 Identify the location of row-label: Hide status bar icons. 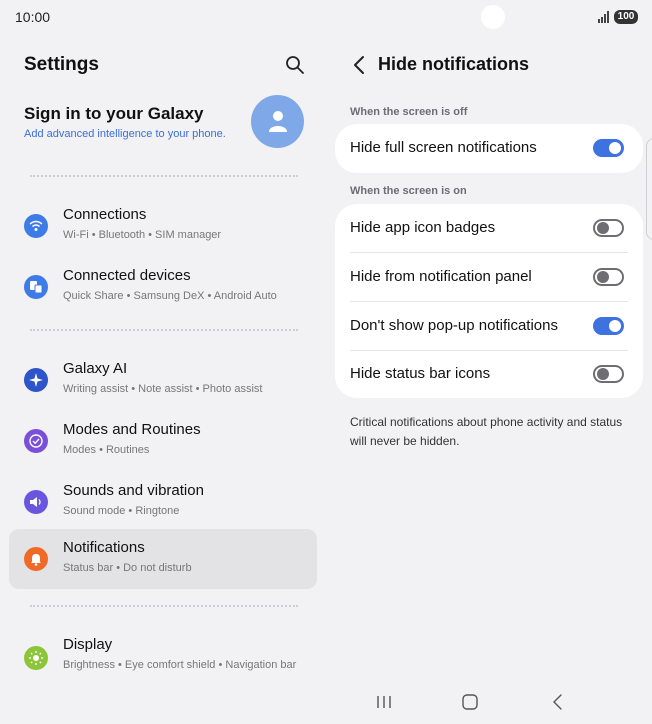
(420, 373).